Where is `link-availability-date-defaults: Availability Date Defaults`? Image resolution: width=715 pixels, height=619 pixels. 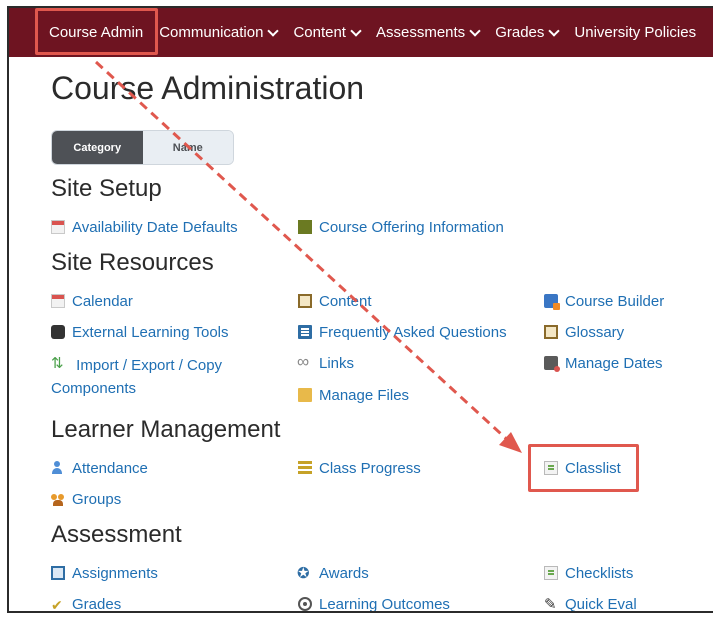 link-availability-date-defaults: Availability Date Defaults is located at coordinates (144, 227).